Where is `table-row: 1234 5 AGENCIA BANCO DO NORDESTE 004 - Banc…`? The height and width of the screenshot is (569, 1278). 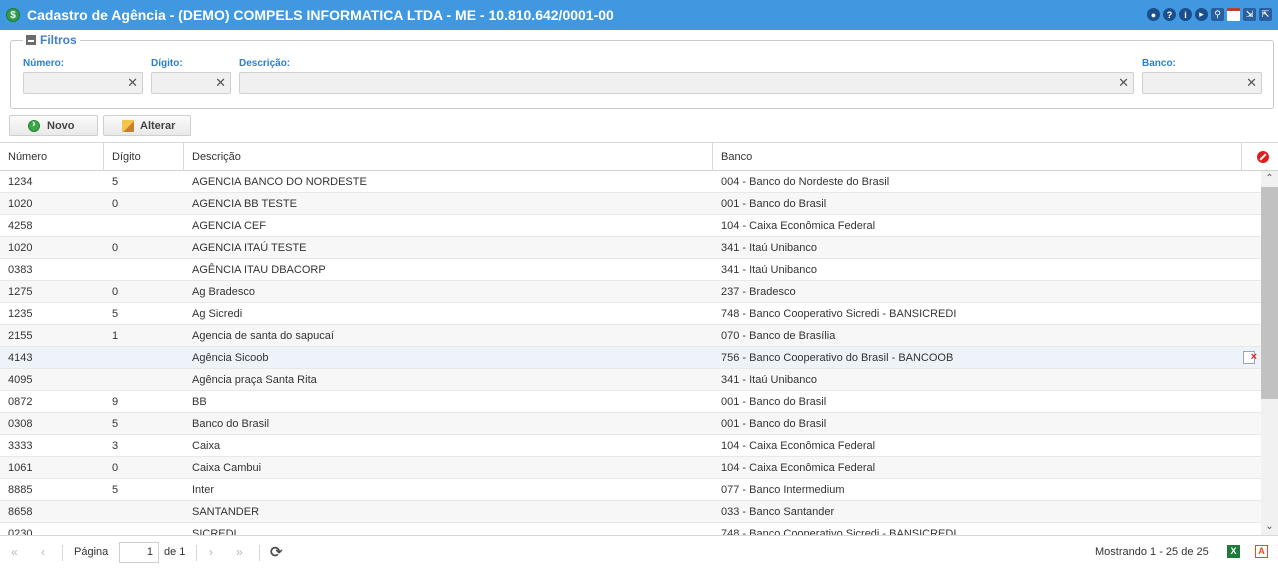
table-row: 1234 5 AGENCIA BANCO DO NORDESTE 004 - Banc… is located at coordinates (630, 182).